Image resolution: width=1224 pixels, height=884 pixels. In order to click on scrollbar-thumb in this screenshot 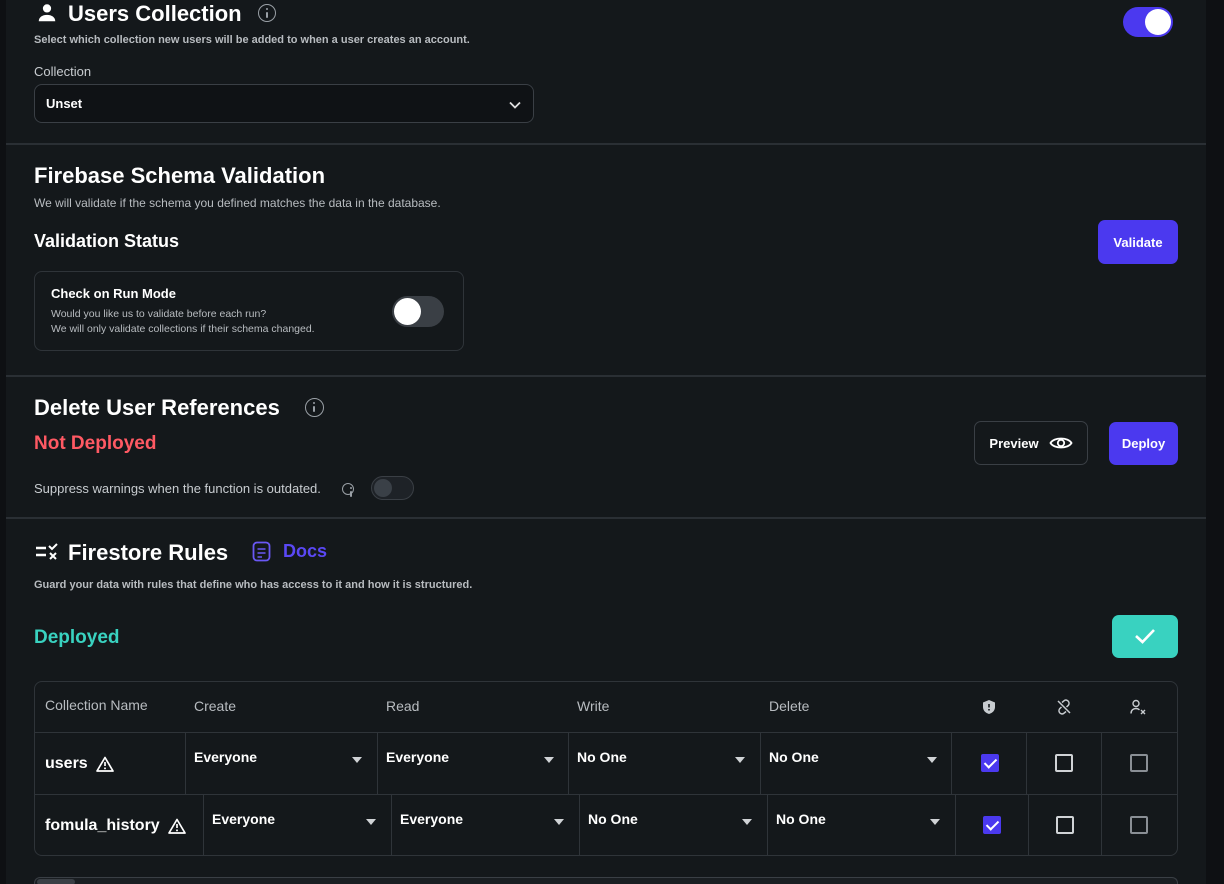, I will do `click(56, 881)`.